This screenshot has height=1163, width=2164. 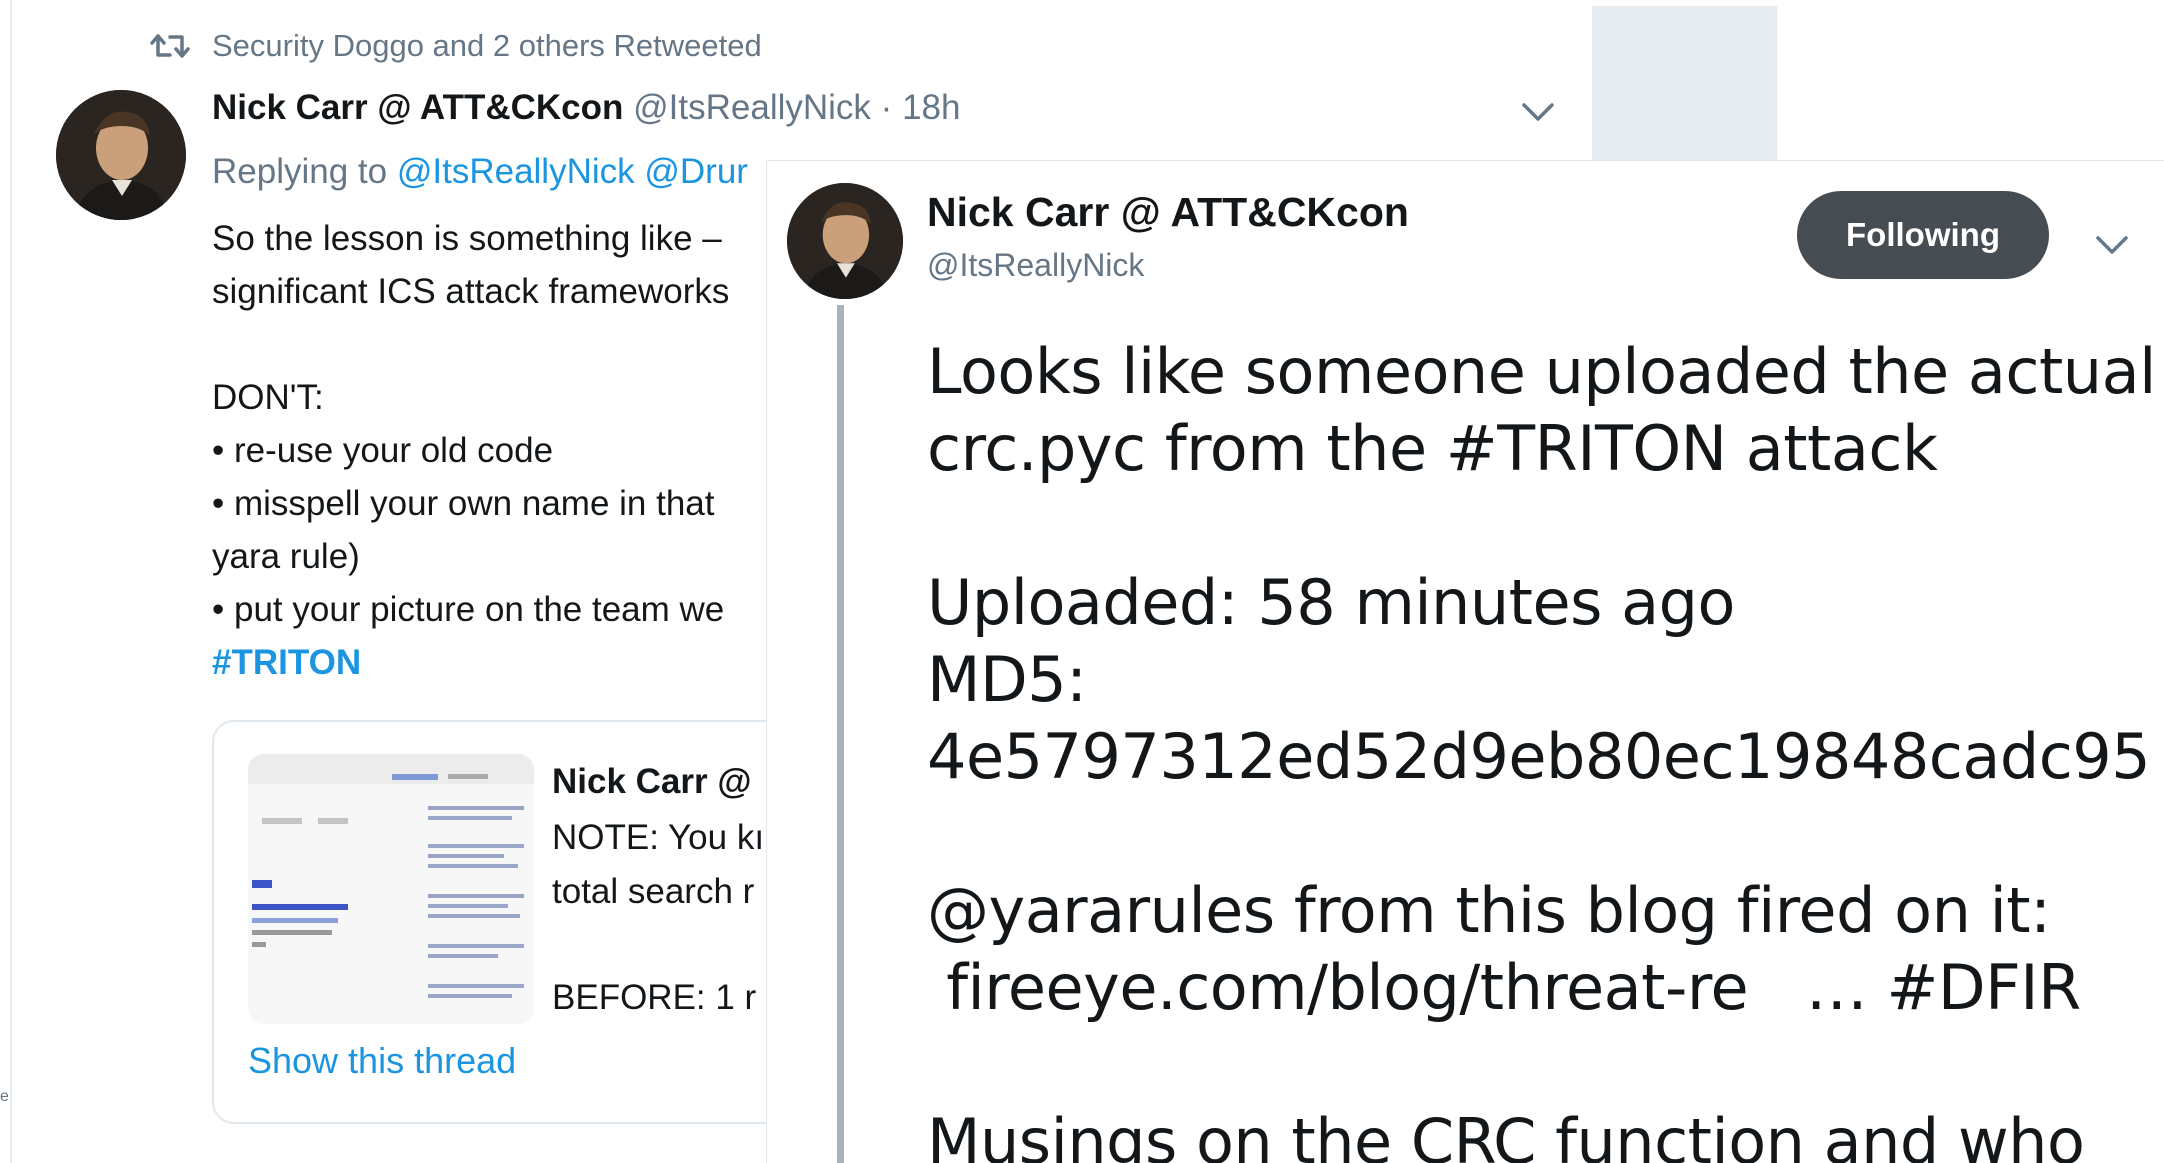 What do you see at coordinates (516, 171) in the screenshot?
I see `reply-mention-link: @ItsReallyNick` at bounding box center [516, 171].